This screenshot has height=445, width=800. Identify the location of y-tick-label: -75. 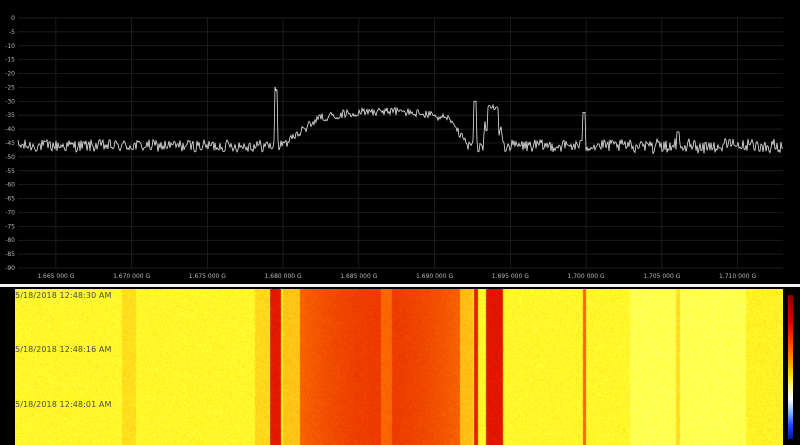
(10, 226).